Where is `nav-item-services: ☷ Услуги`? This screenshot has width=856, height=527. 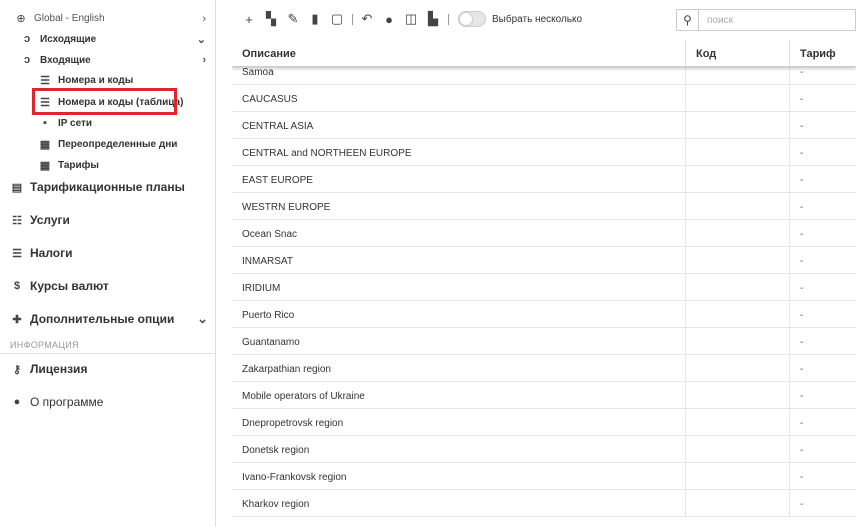
nav-item-services: ☷ Услуги is located at coordinates (118, 220).